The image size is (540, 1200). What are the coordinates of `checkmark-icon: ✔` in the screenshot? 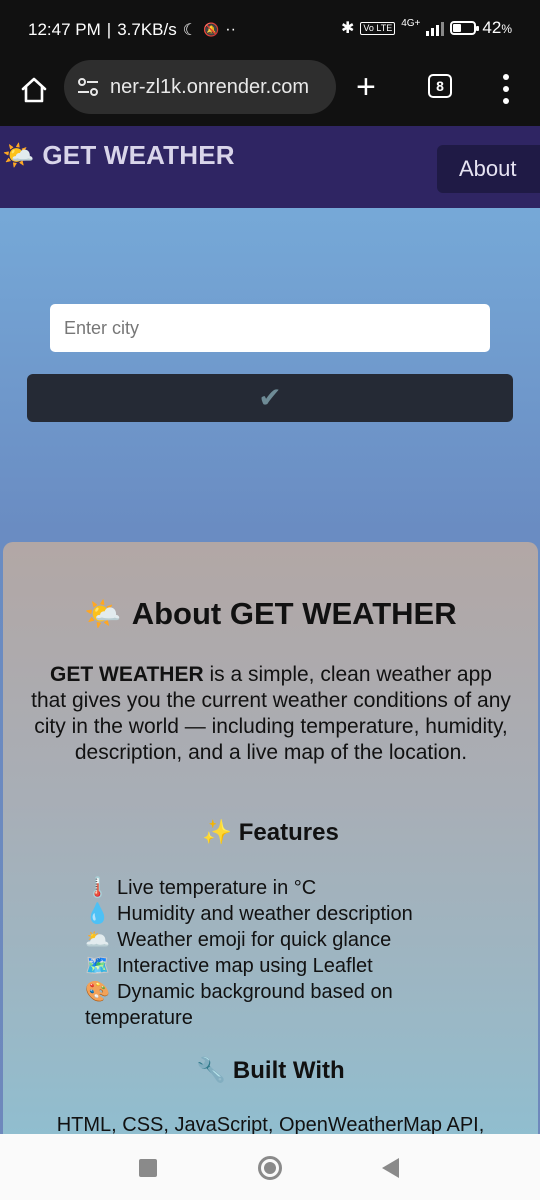 It's located at (270, 397).